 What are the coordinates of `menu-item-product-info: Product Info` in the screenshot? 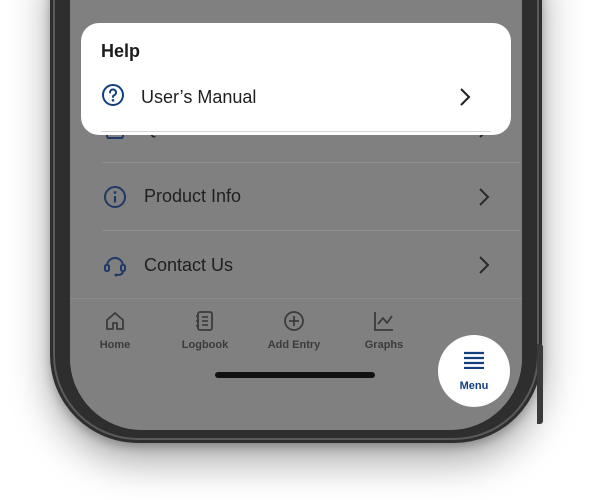 It's located at (311, 197).